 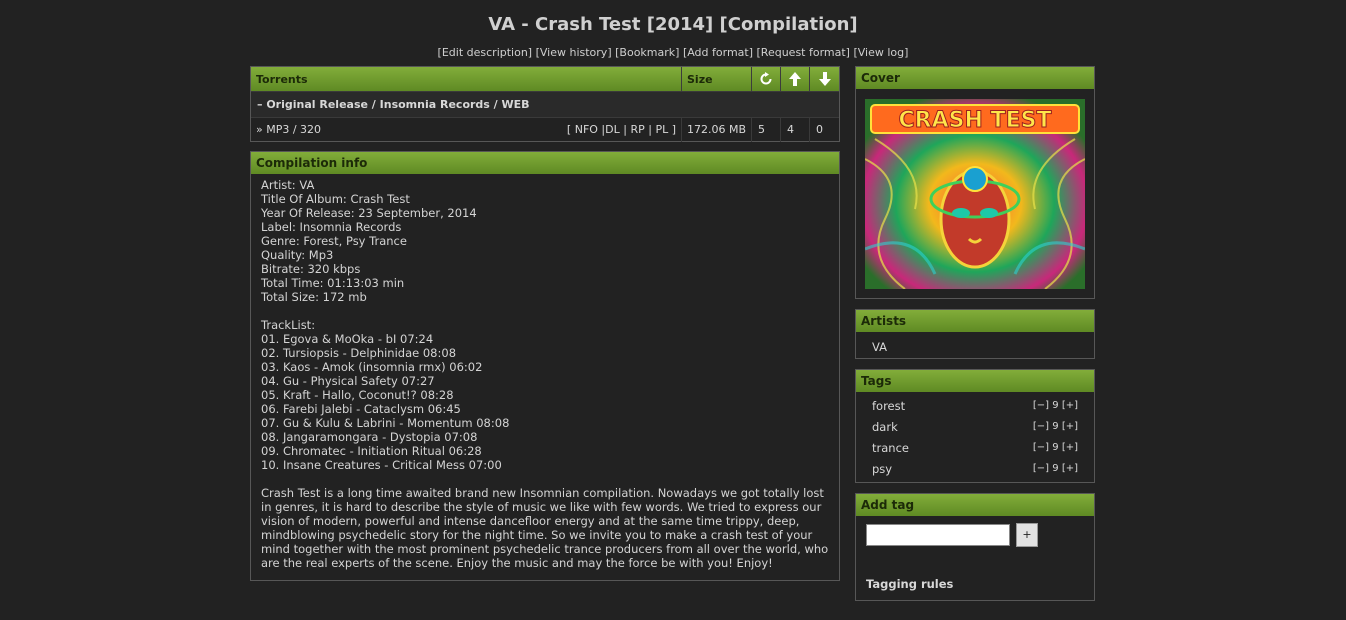 What do you see at coordinates (369, 437) in the screenshot?
I see `track-item: 08. Jangaramongara - Dystopia 07:08` at bounding box center [369, 437].